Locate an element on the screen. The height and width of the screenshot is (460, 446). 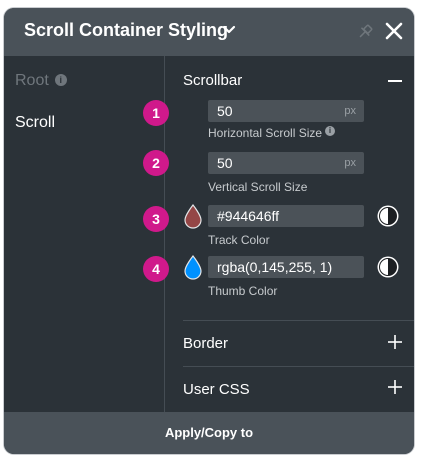
horizontal-scroll-size-input: 50 px is located at coordinates (286, 111).